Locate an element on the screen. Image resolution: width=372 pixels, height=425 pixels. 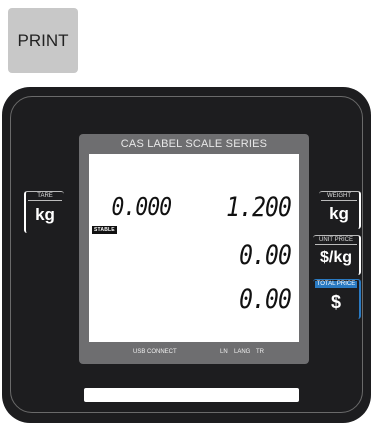
weight-panel: WEIGHT kg is located at coordinates (340, 210).